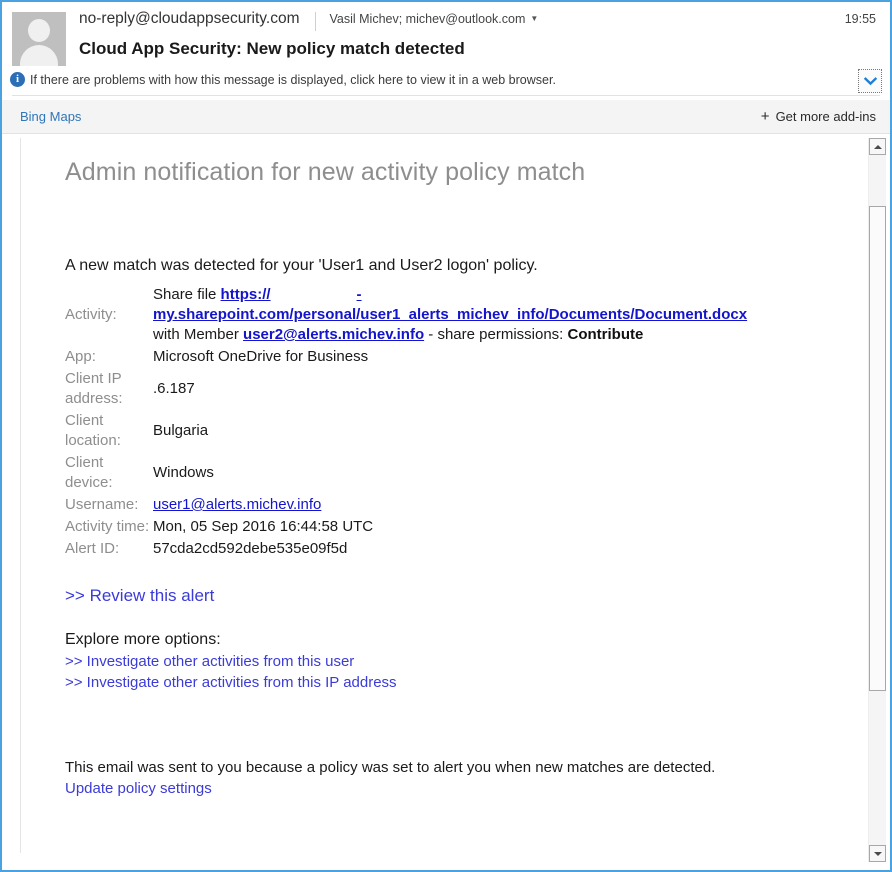 The height and width of the screenshot is (872, 892). What do you see at coordinates (454, 389) in the screenshot?
I see `table-row: Client IP address: .6.187` at bounding box center [454, 389].